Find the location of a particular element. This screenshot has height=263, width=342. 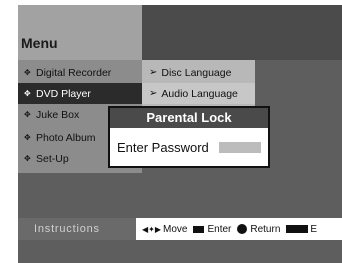

menu-item-digital-recorder: ✥ Digital Recorder is located at coordinates (80, 72).